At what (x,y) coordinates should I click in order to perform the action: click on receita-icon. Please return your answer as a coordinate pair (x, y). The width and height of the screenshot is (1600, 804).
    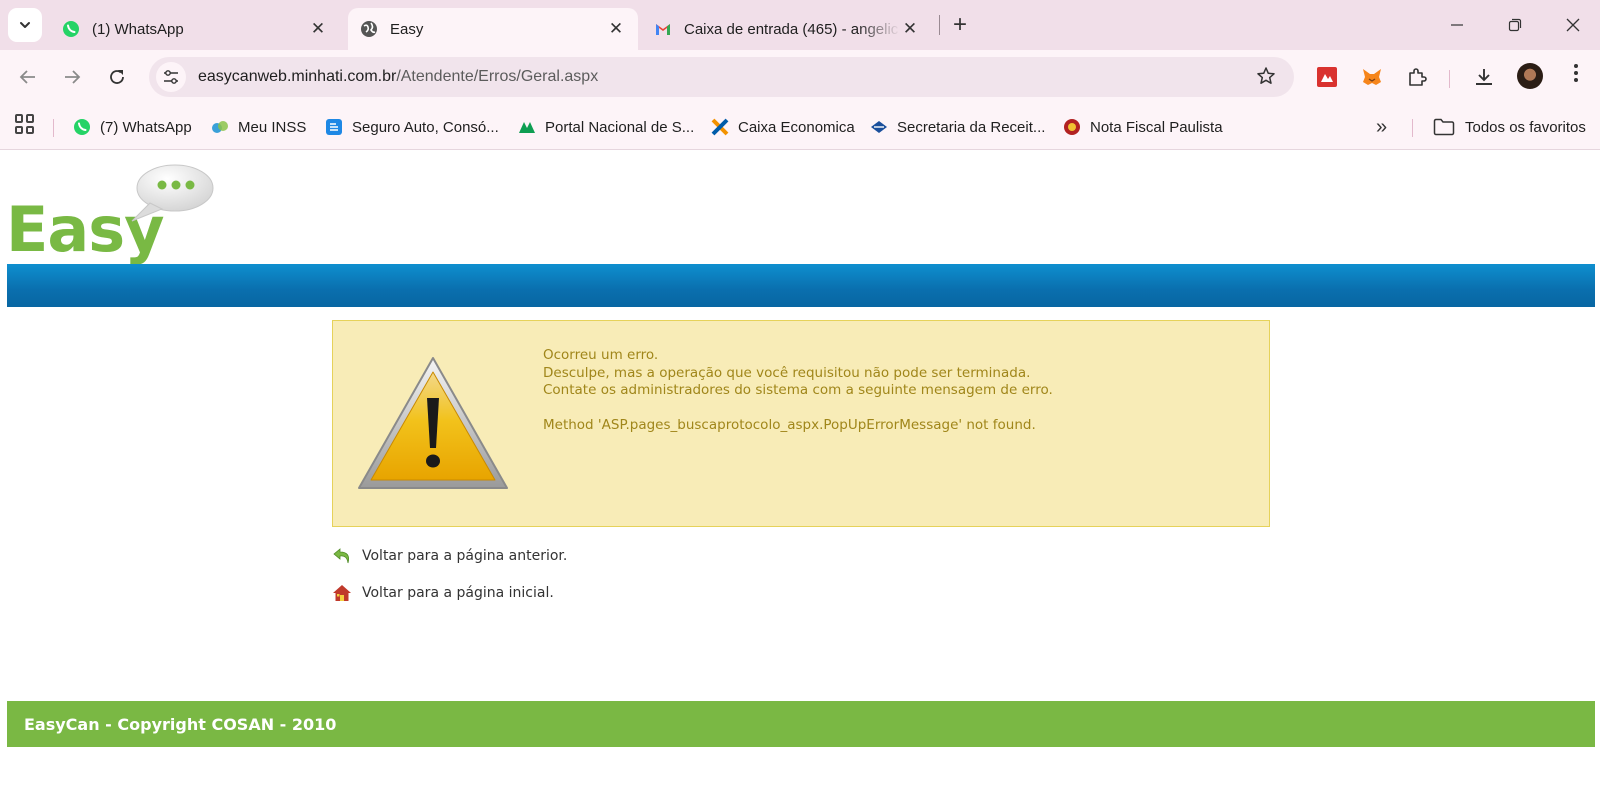
    Looking at the image, I should click on (879, 127).